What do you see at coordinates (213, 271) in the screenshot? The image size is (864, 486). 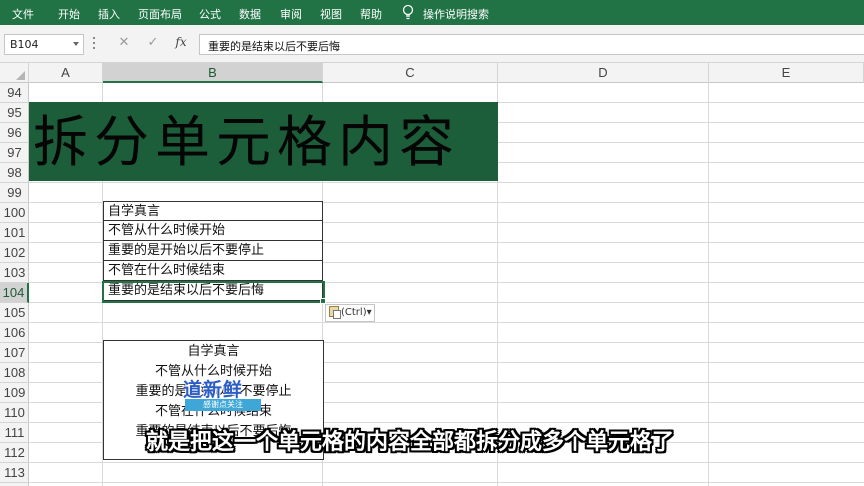 I see `table1-cell: 不管在什么时候结束` at bounding box center [213, 271].